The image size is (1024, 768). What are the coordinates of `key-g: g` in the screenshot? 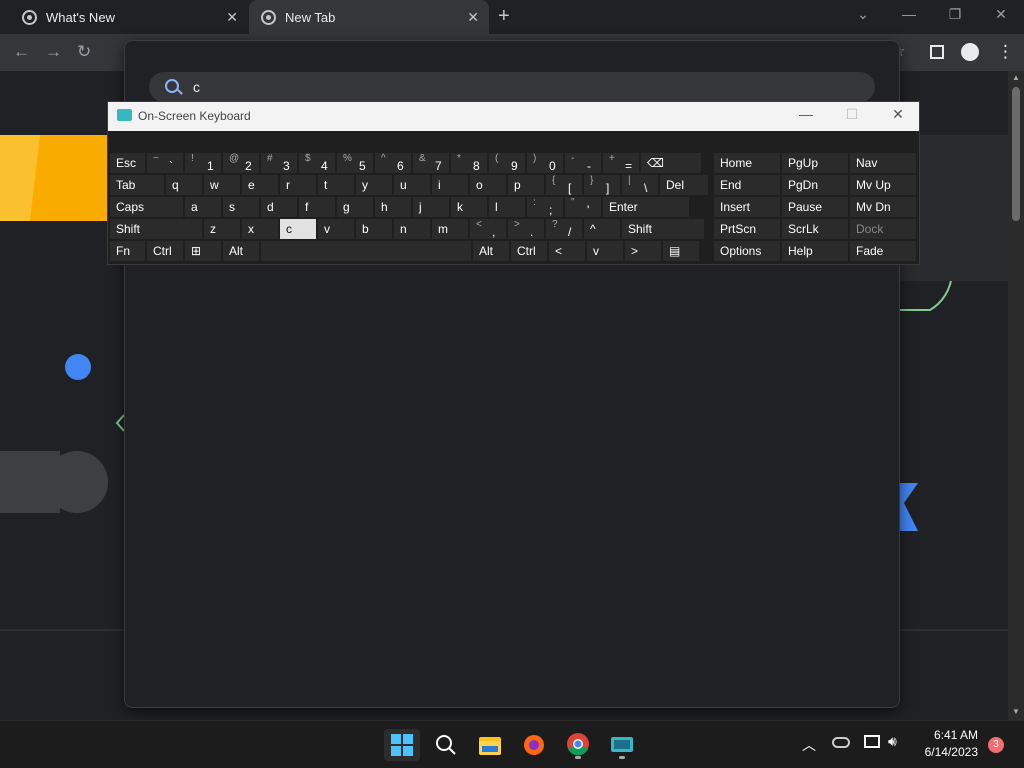 It's located at (355, 207).